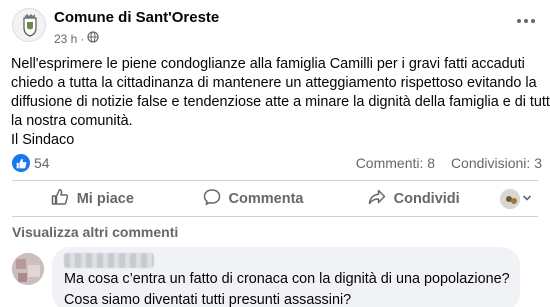 This screenshot has width=550, height=307. What do you see at coordinates (277, 163) in the screenshot?
I see `reactions-row: 54 Commenti: 8 Condivisioni: 3` at bounding box center [277, 163].